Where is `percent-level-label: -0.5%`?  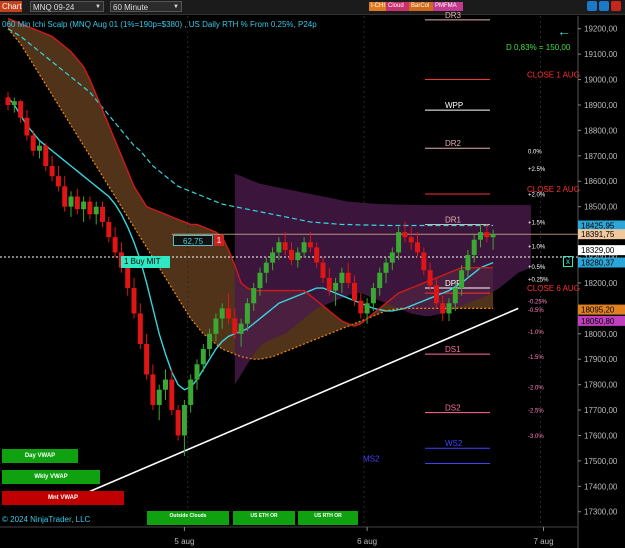 percent-level-label: -0.5% is located at coordinates (536, 311).